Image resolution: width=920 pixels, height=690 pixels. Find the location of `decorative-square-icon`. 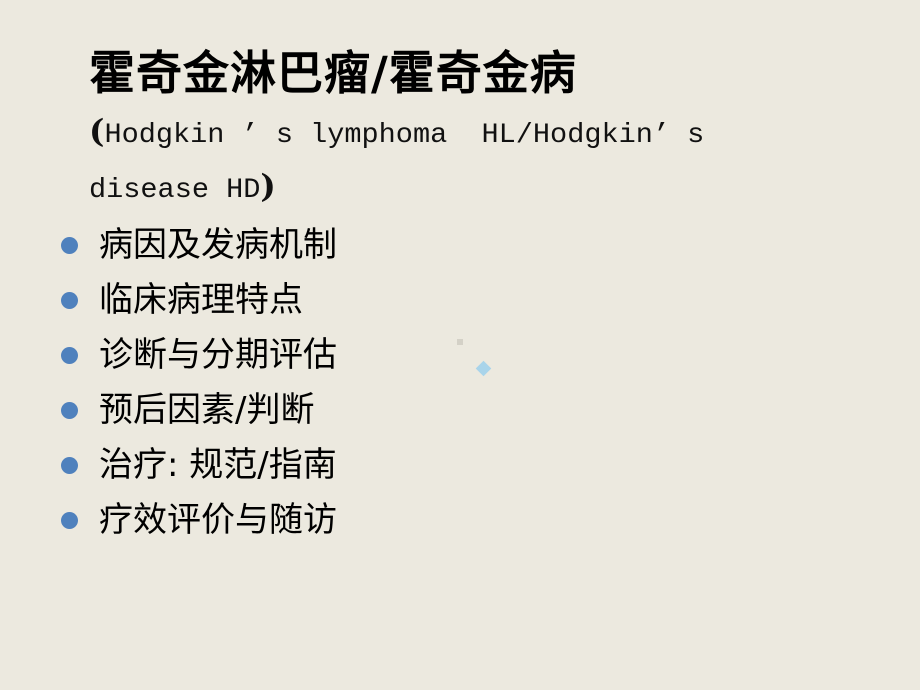

decorative-square-icon is located at coordinates (460, 342).